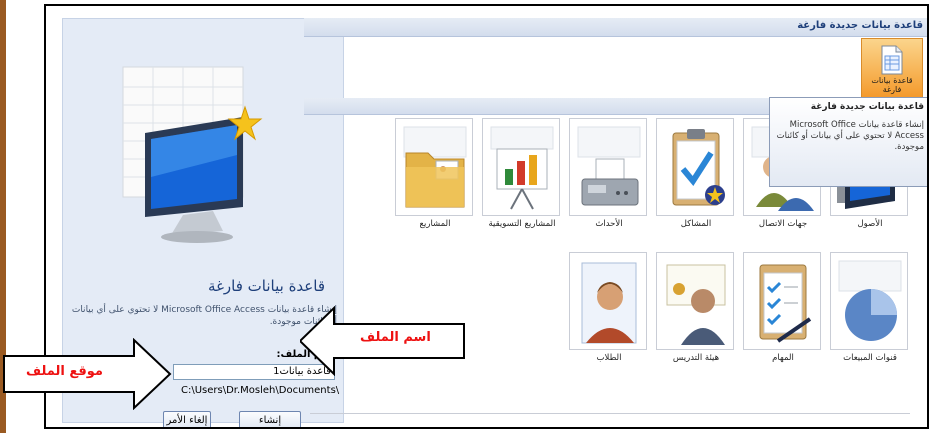 The width and height of the screenshot is (934, 433). Describe the element at coordinates (860, 25) in the screenshot. I see `section-title: قاعدة بيانات جديدة فارغة` at that location.